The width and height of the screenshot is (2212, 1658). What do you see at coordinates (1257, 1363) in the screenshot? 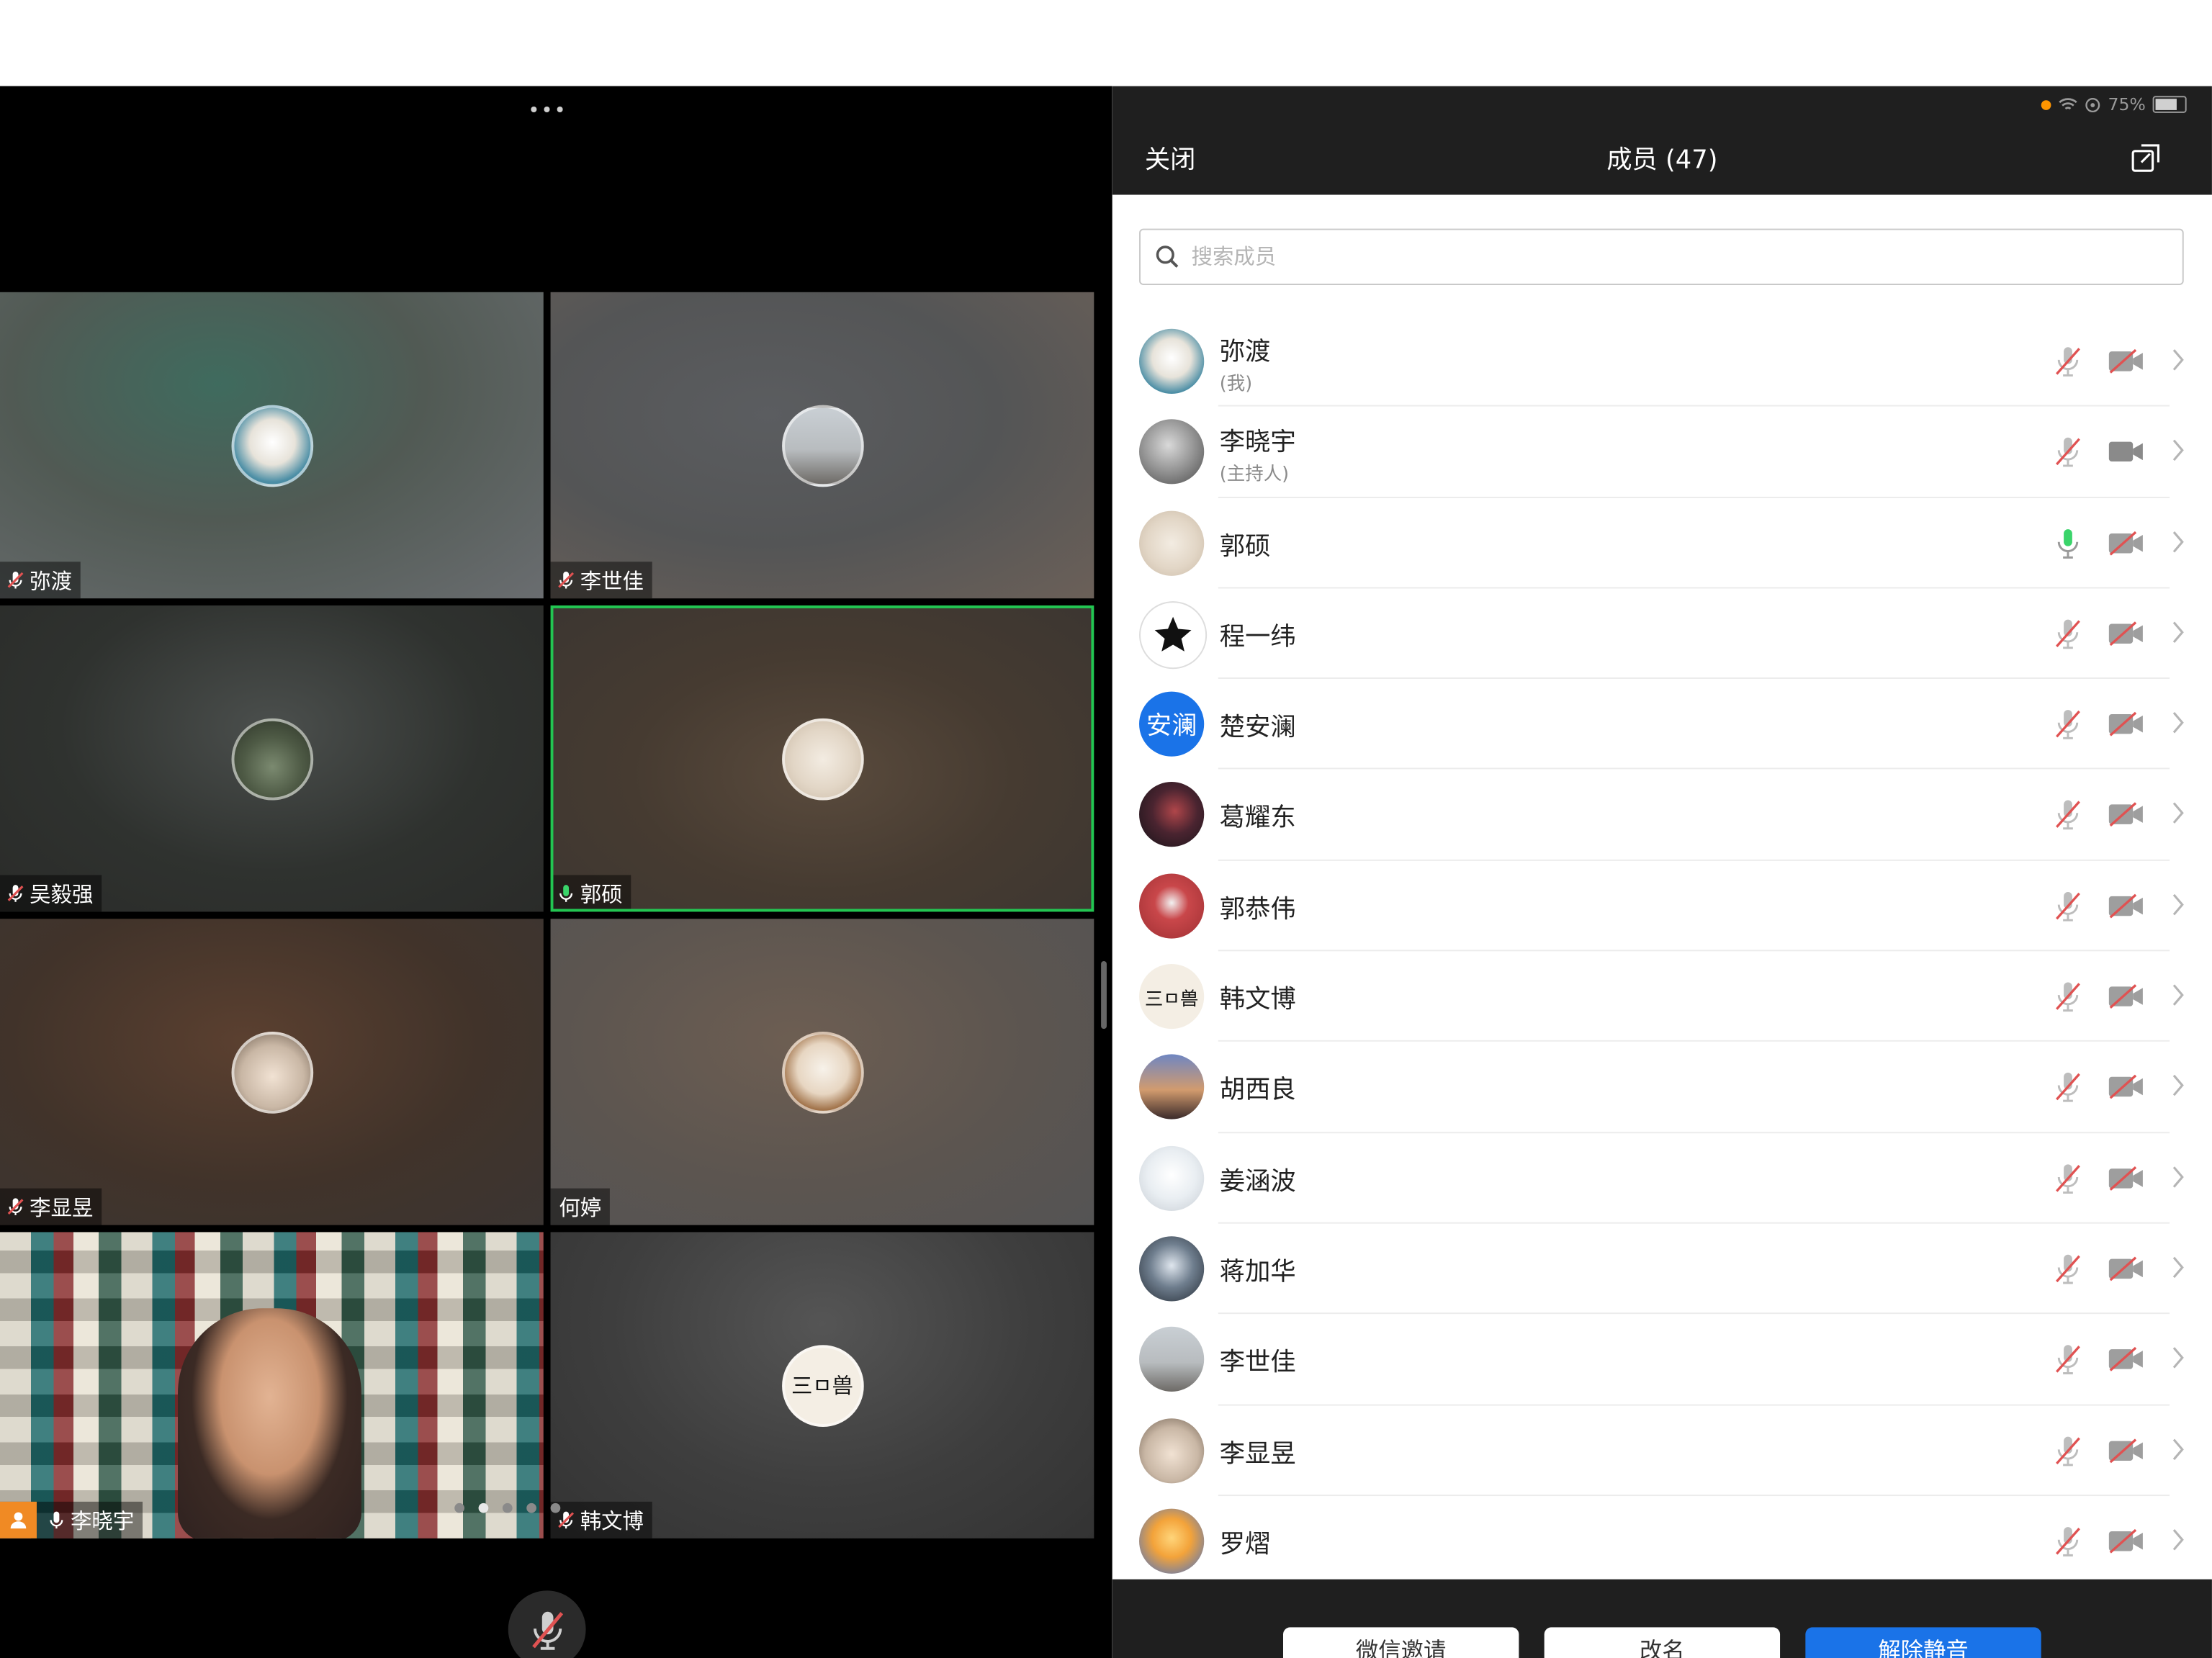
I see `member-name: 李世佳` at bounding box center [1257, 1363].